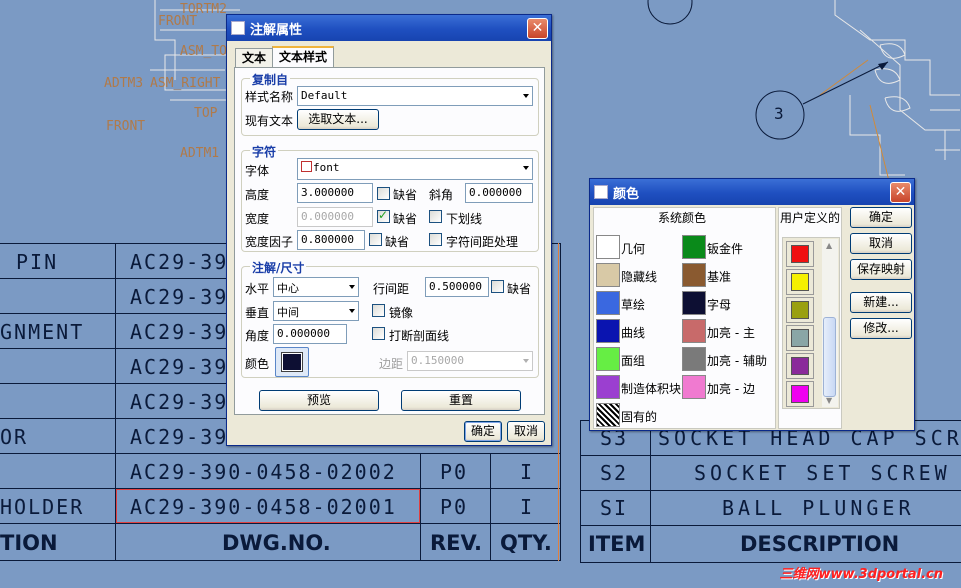  I want to click on margin-label: 边距, so click(391, 364).